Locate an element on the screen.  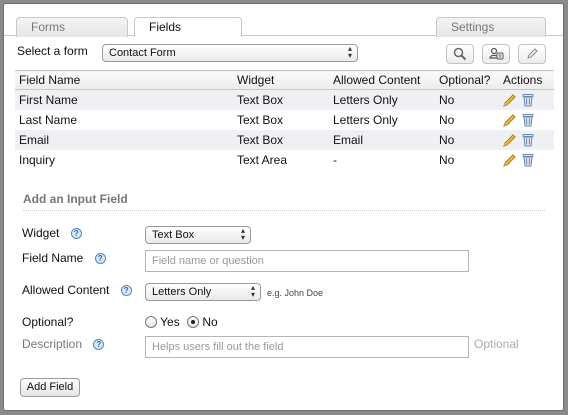
optional-yes-radio is located at coordinates (151, 322).